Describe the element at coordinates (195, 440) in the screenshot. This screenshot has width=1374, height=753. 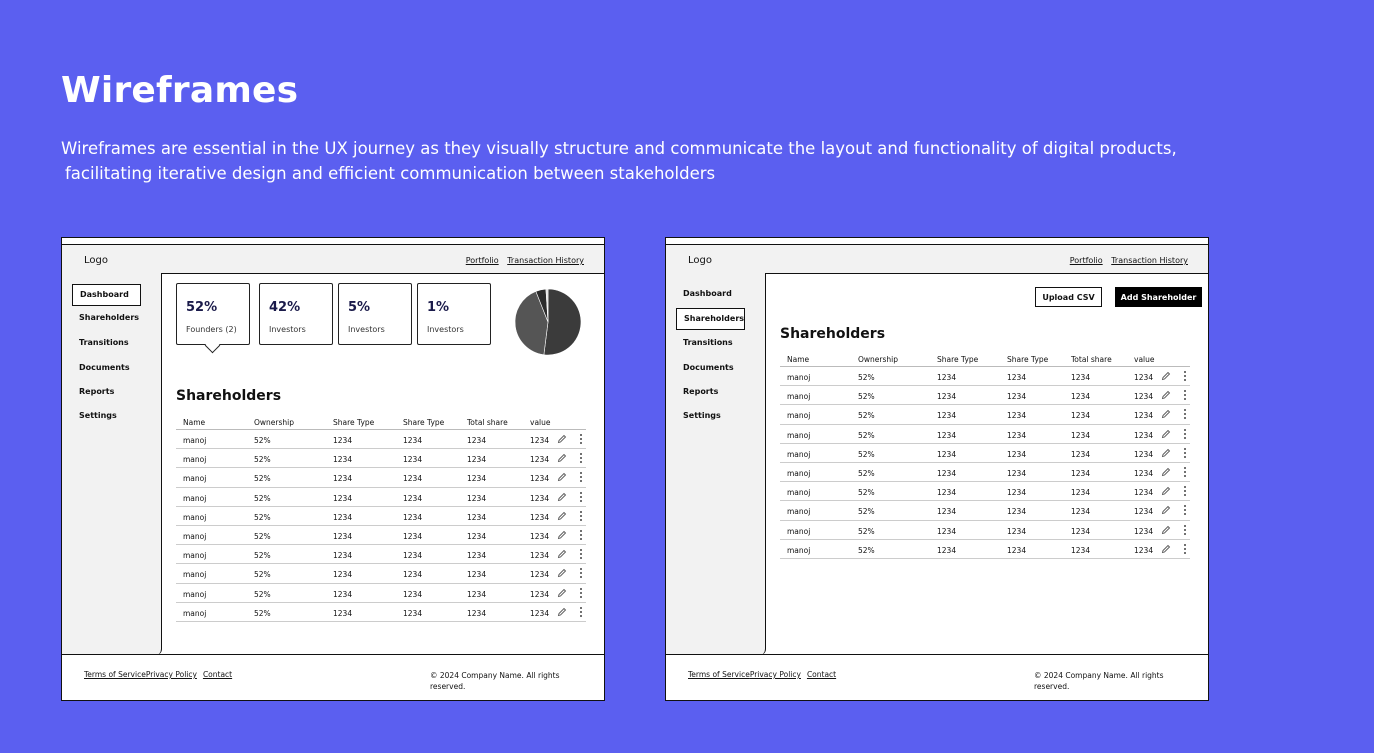
I see `table-cell: manoj` at that location.